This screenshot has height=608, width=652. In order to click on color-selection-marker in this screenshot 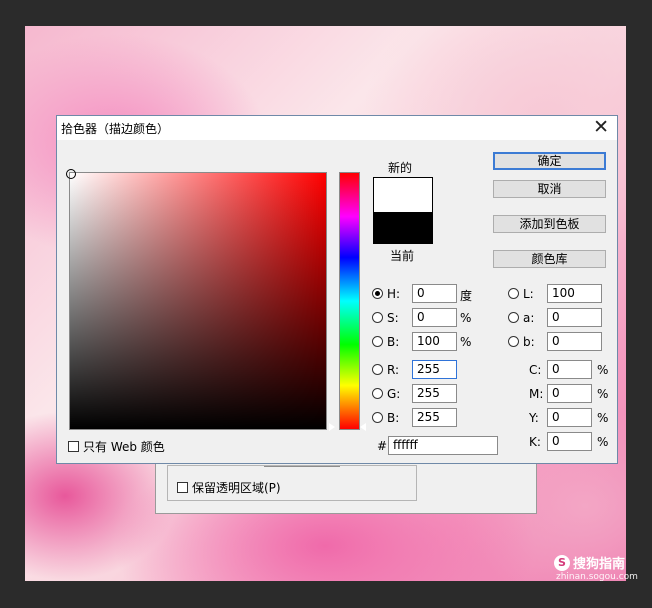, I will do `click(71, 174)`.